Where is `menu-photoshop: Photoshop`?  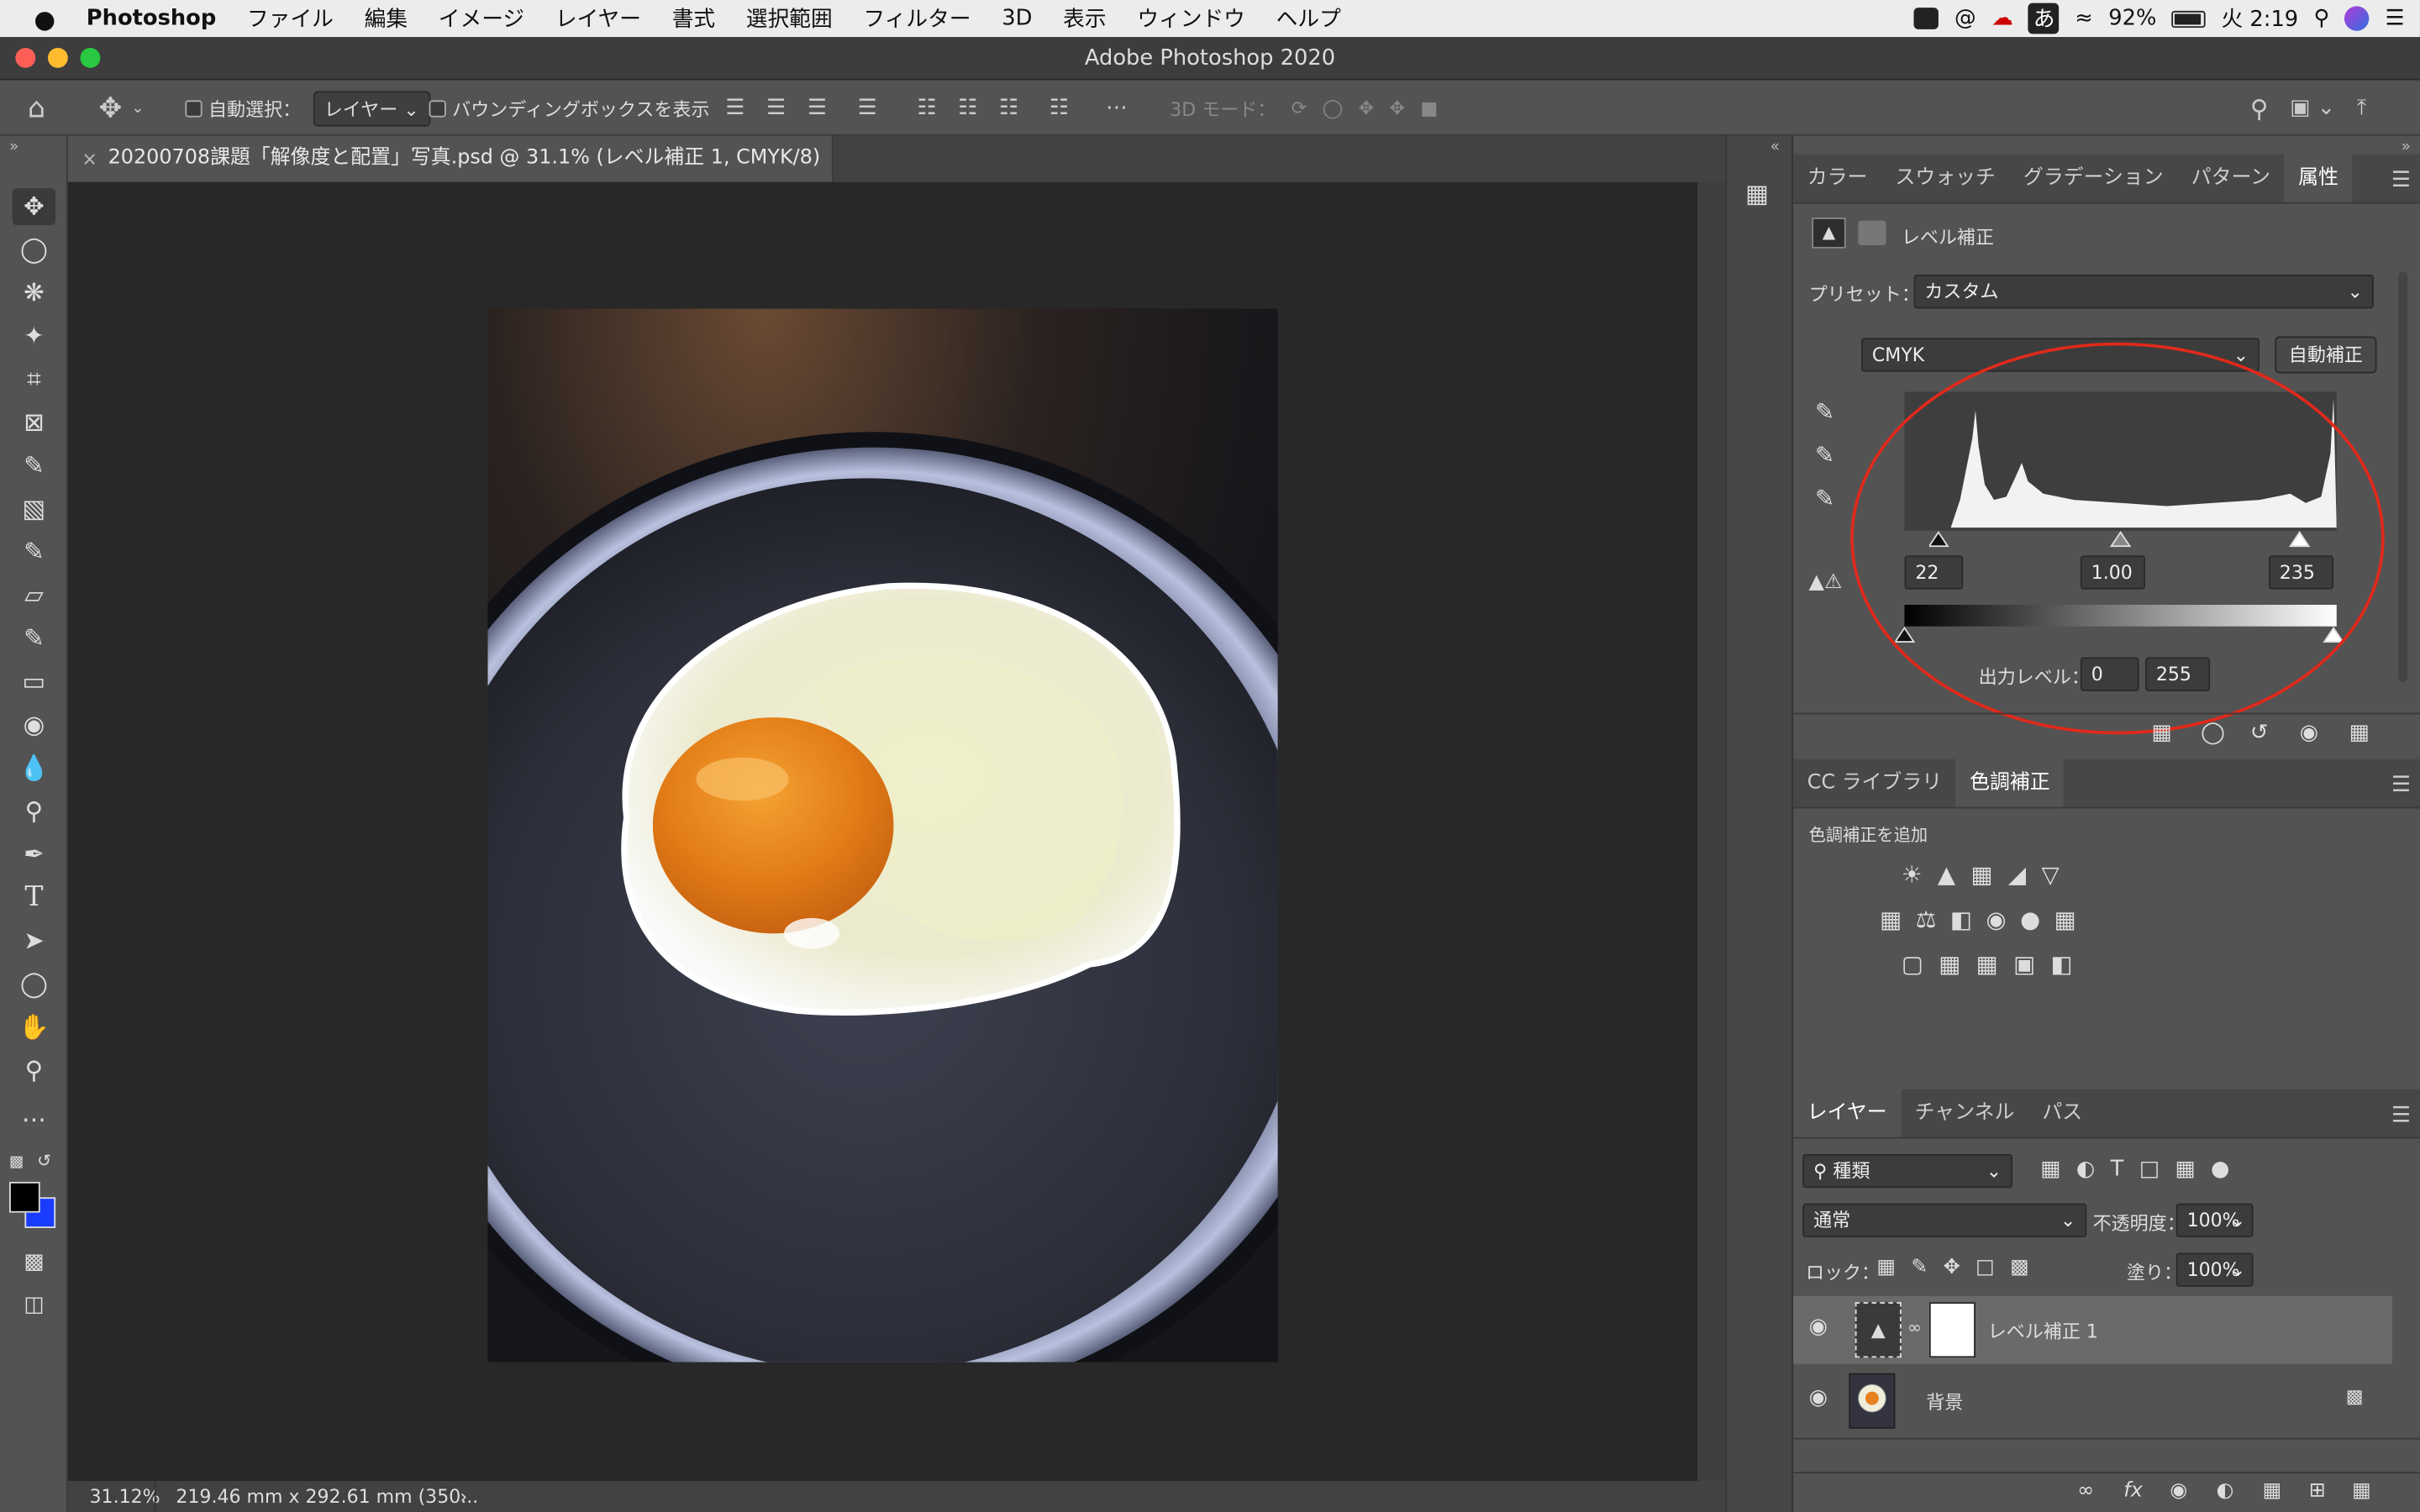 menu-photoshop: Photoshop is located at coordinates (151, 18).